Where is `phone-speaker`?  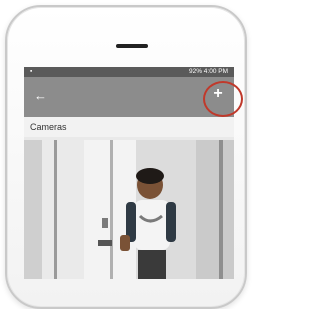 phone-speaker is located at coordinates (132, 46).